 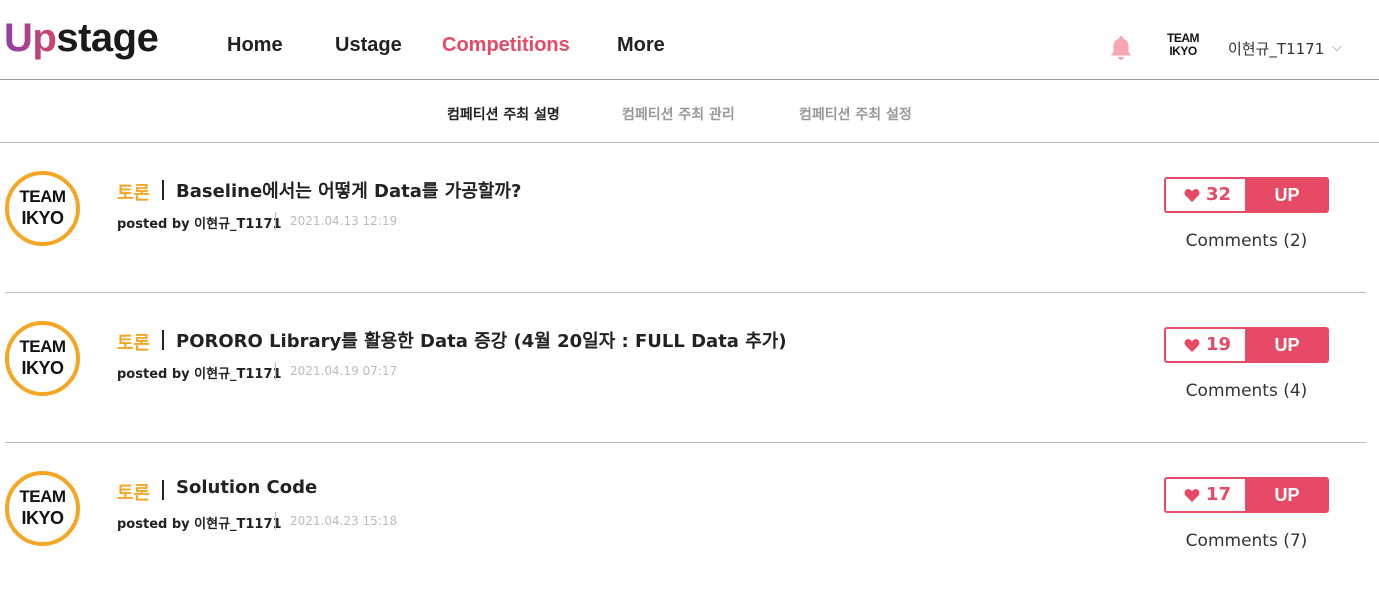 I want to click on upstage-logo: Upstage, so click(x=81, y=38).